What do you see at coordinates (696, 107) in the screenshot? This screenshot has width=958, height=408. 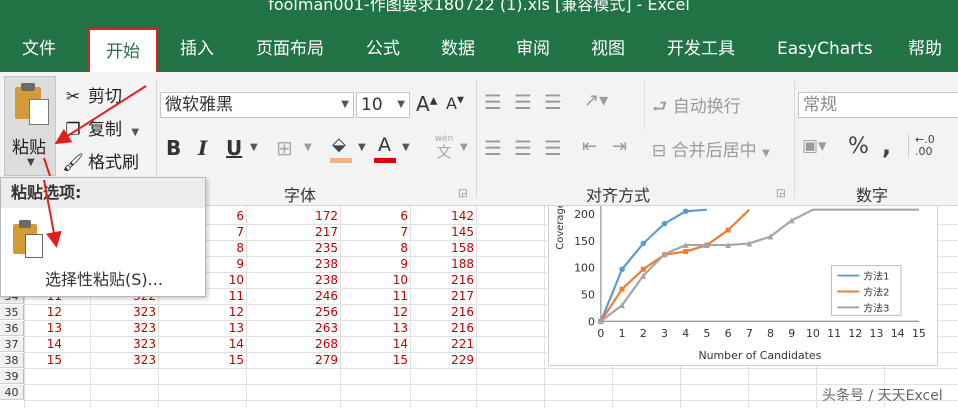 I see `wrap-text-button: ⮐ 自动换行` at bounding box center [696, 107].